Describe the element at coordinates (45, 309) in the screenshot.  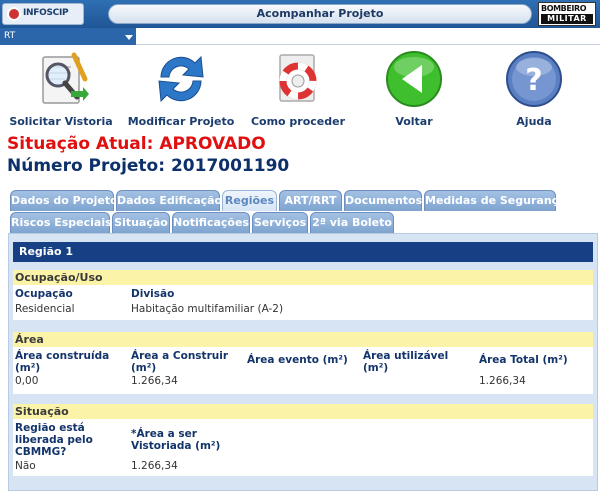
I see `ocupacao-value: Residencial` at that location.